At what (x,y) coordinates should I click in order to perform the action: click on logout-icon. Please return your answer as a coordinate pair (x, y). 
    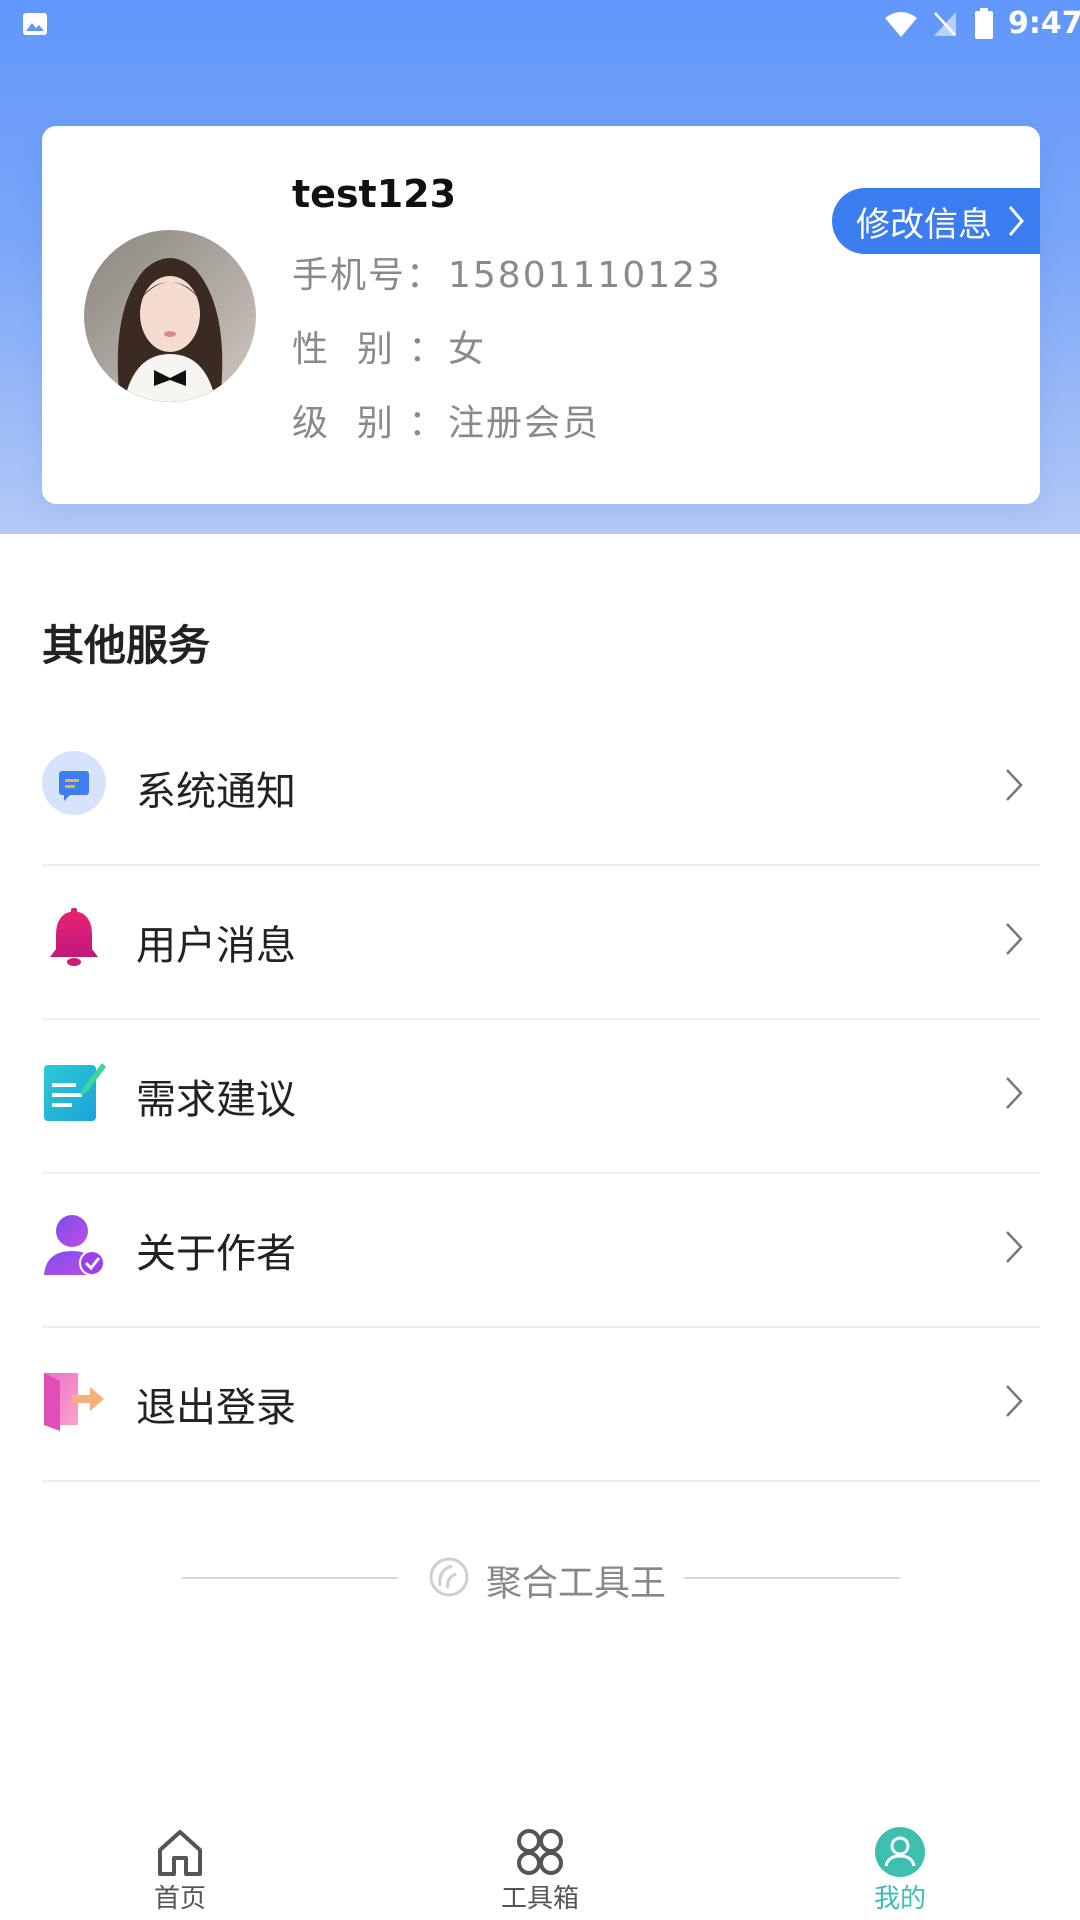
    Looking at the image, I should click on (74, 1402).